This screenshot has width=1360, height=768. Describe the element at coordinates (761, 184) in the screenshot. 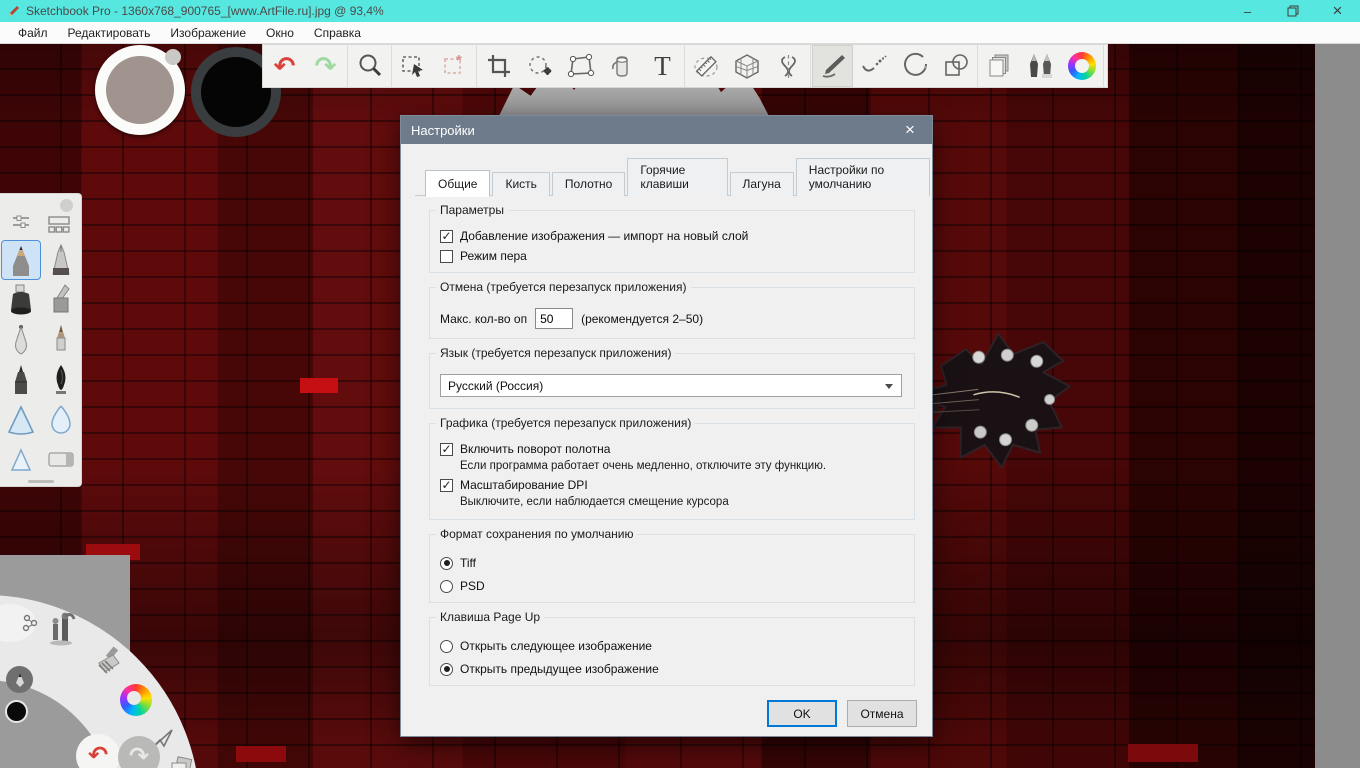

I see `tab-lagoon: Лагуна` at that location.